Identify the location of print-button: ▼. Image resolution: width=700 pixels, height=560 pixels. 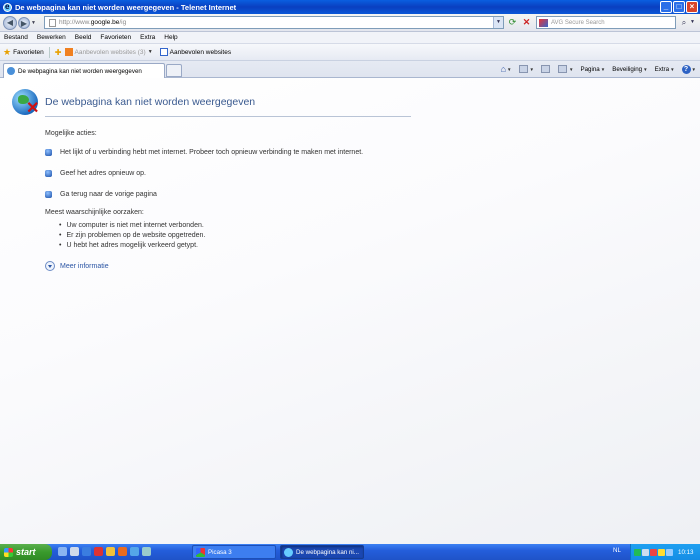
(565, 69).